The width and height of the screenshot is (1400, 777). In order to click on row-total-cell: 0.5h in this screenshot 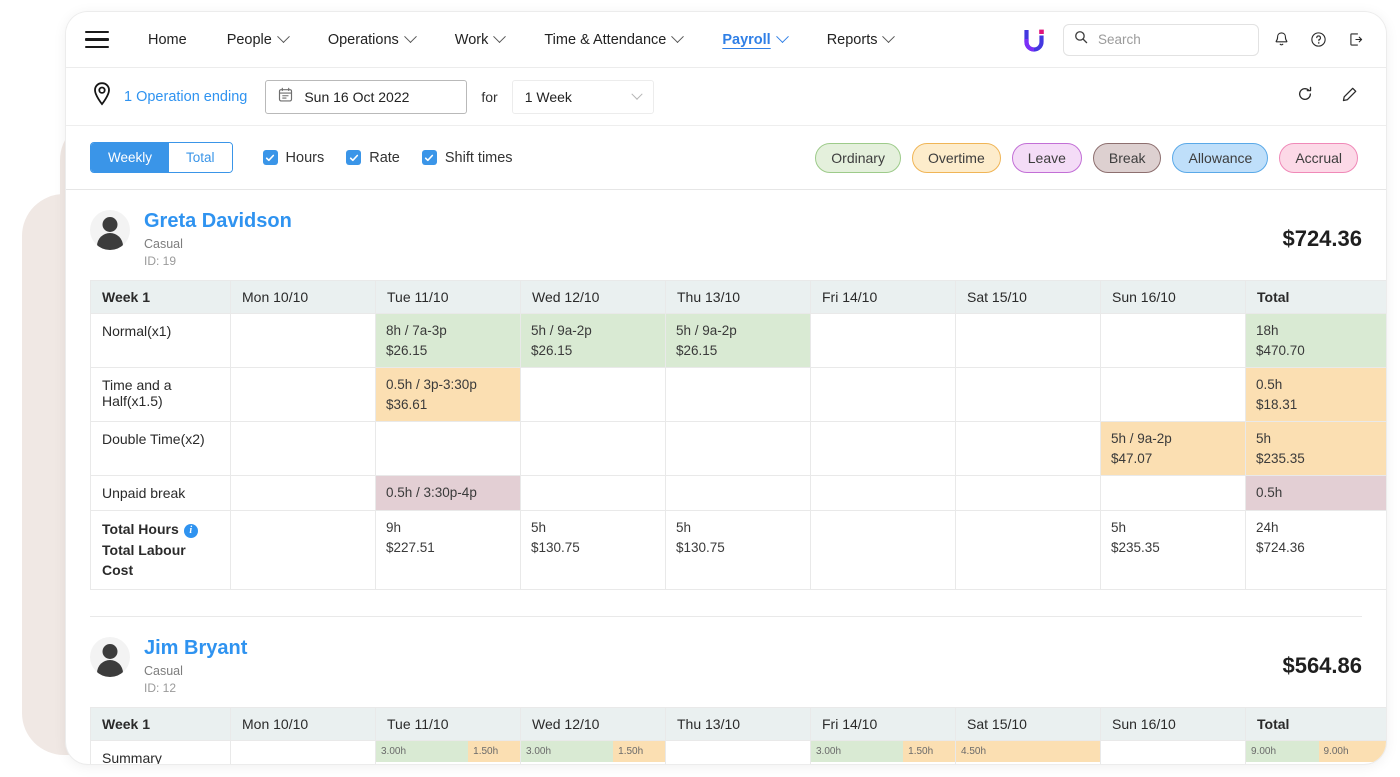, I will do `click(1315, 493)`.